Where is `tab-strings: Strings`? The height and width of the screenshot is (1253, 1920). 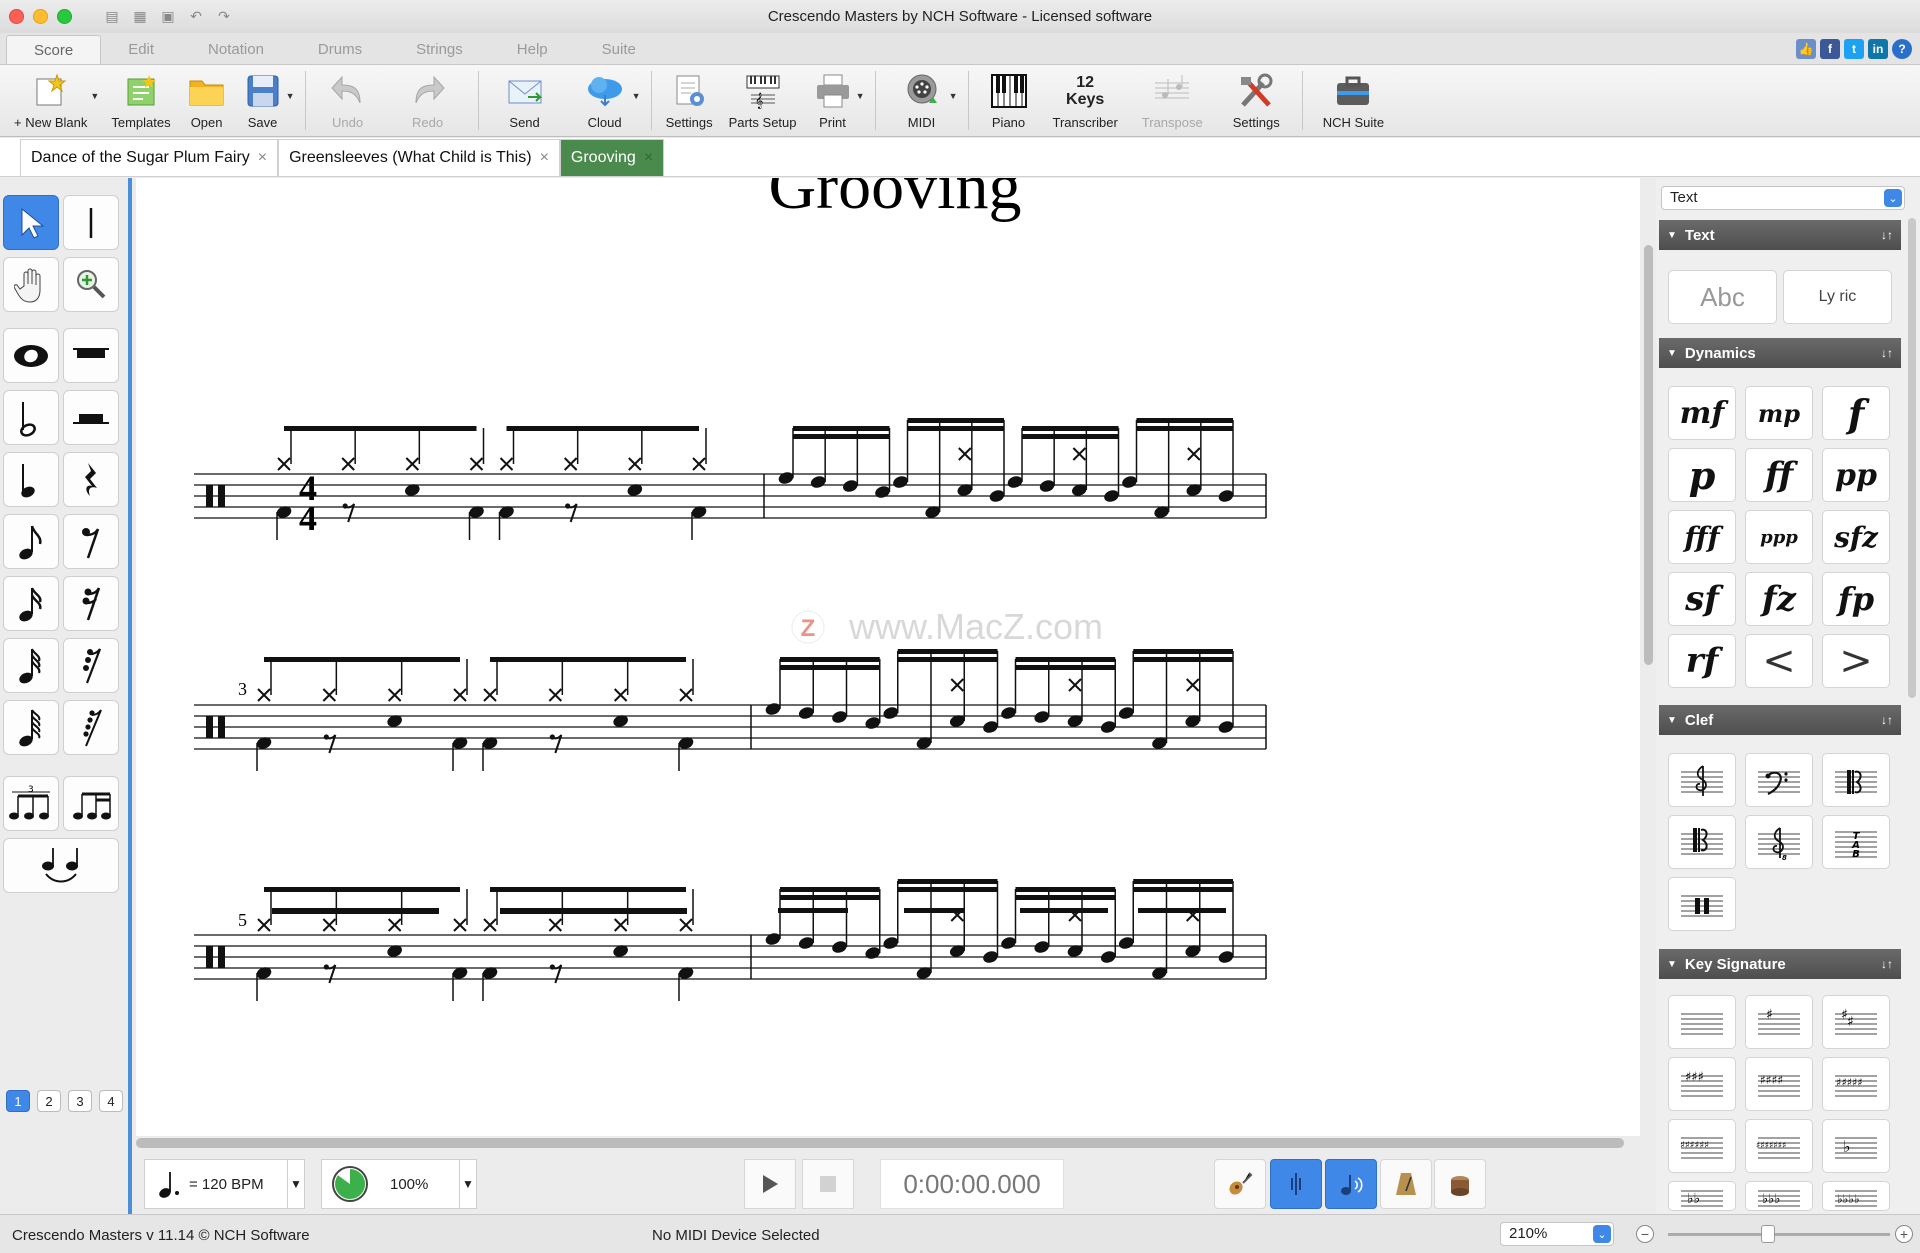 tab-strings: Strings is located at coordinates (439, 49).